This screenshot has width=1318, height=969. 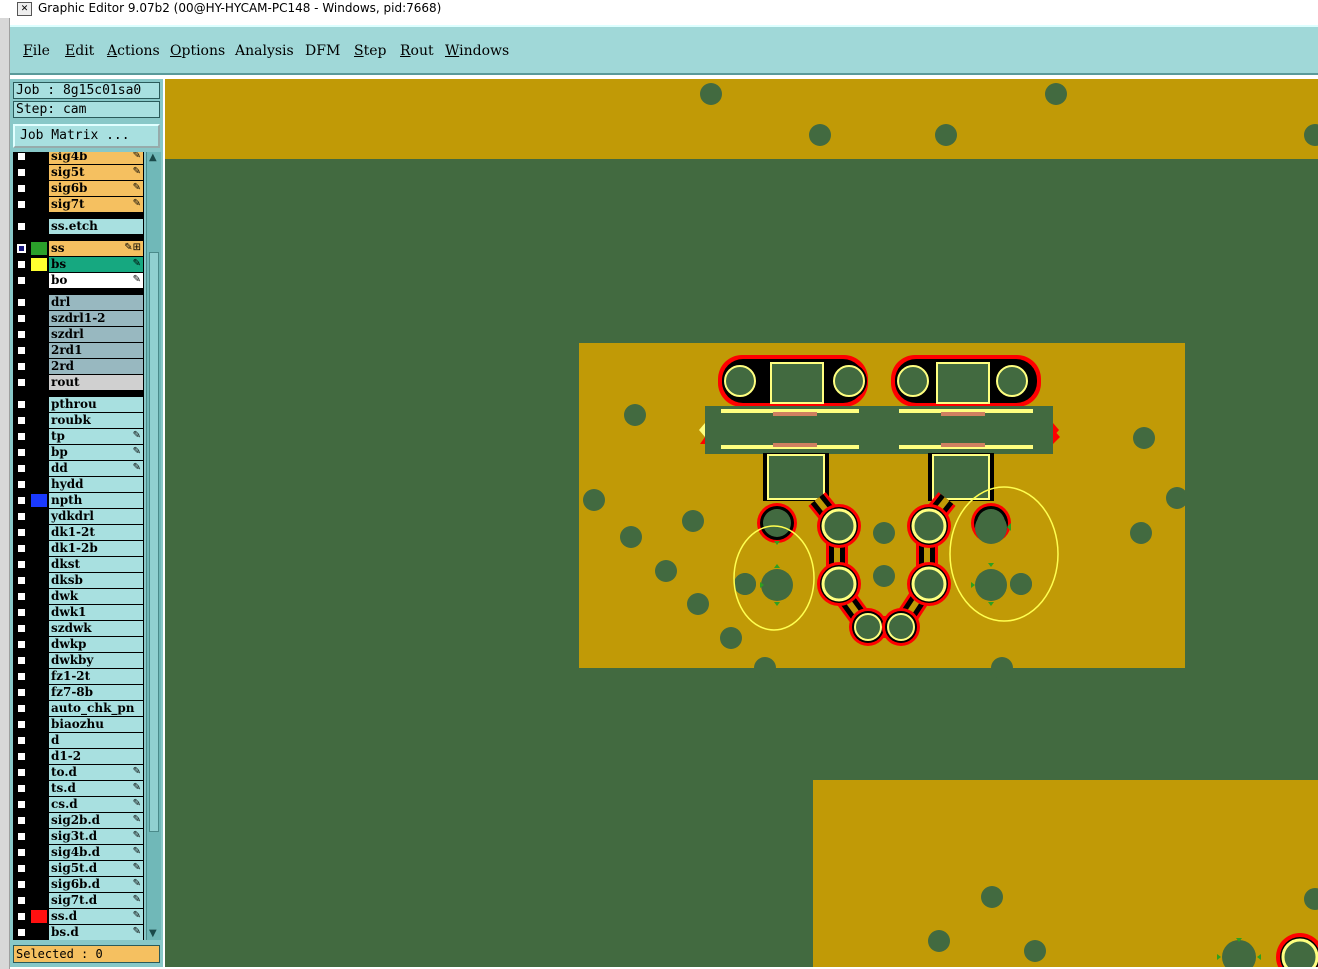 I want to click on layer-row: fz1-2t, so click(x=78, y=676).